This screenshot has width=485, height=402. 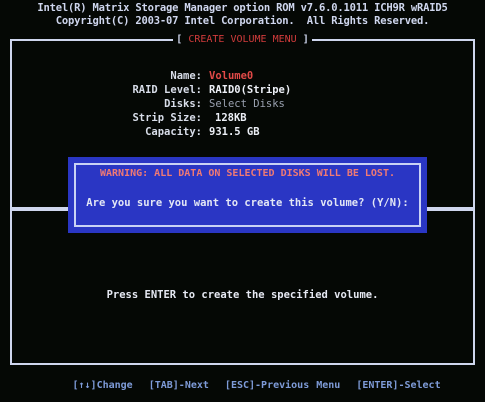 I want to click on field-strip-size: Strip Size: 128KB, so click(x=242, y=119).